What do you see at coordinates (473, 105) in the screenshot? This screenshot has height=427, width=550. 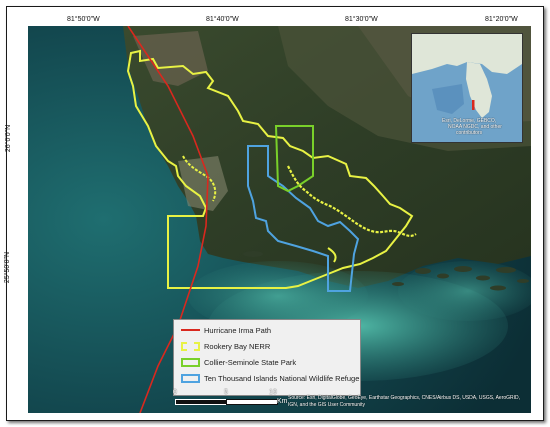 I see `study-area-marker` at bounding box center [473, 105].